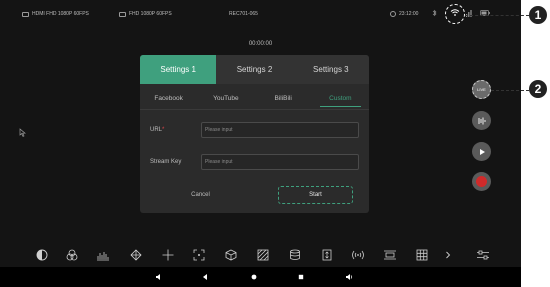 The height and width of the screenshot is (287, 550). What do you see at coordinates (225, 98) in the screenshot?
I see `tab-youtube: YouTube` at bounding box center [225, 98].